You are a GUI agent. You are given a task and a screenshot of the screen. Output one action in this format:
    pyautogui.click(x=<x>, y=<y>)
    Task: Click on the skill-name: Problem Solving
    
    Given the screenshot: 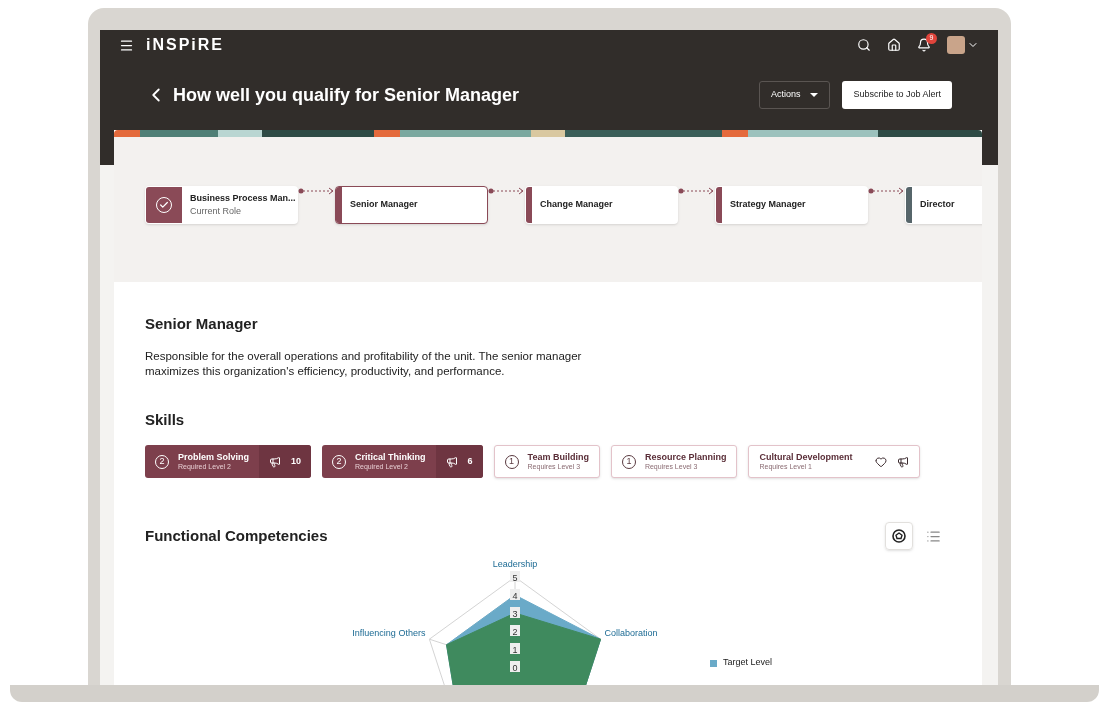 What is the action you would take?
    pyautogui.click(x=213, y=458)
    